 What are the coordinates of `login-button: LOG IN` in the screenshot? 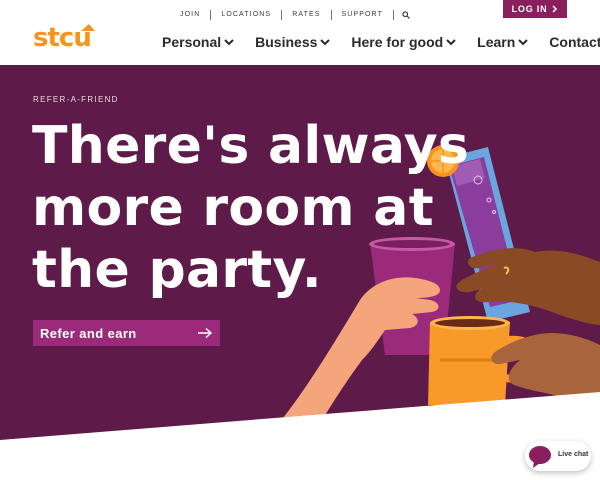 It's located at (535, 9).